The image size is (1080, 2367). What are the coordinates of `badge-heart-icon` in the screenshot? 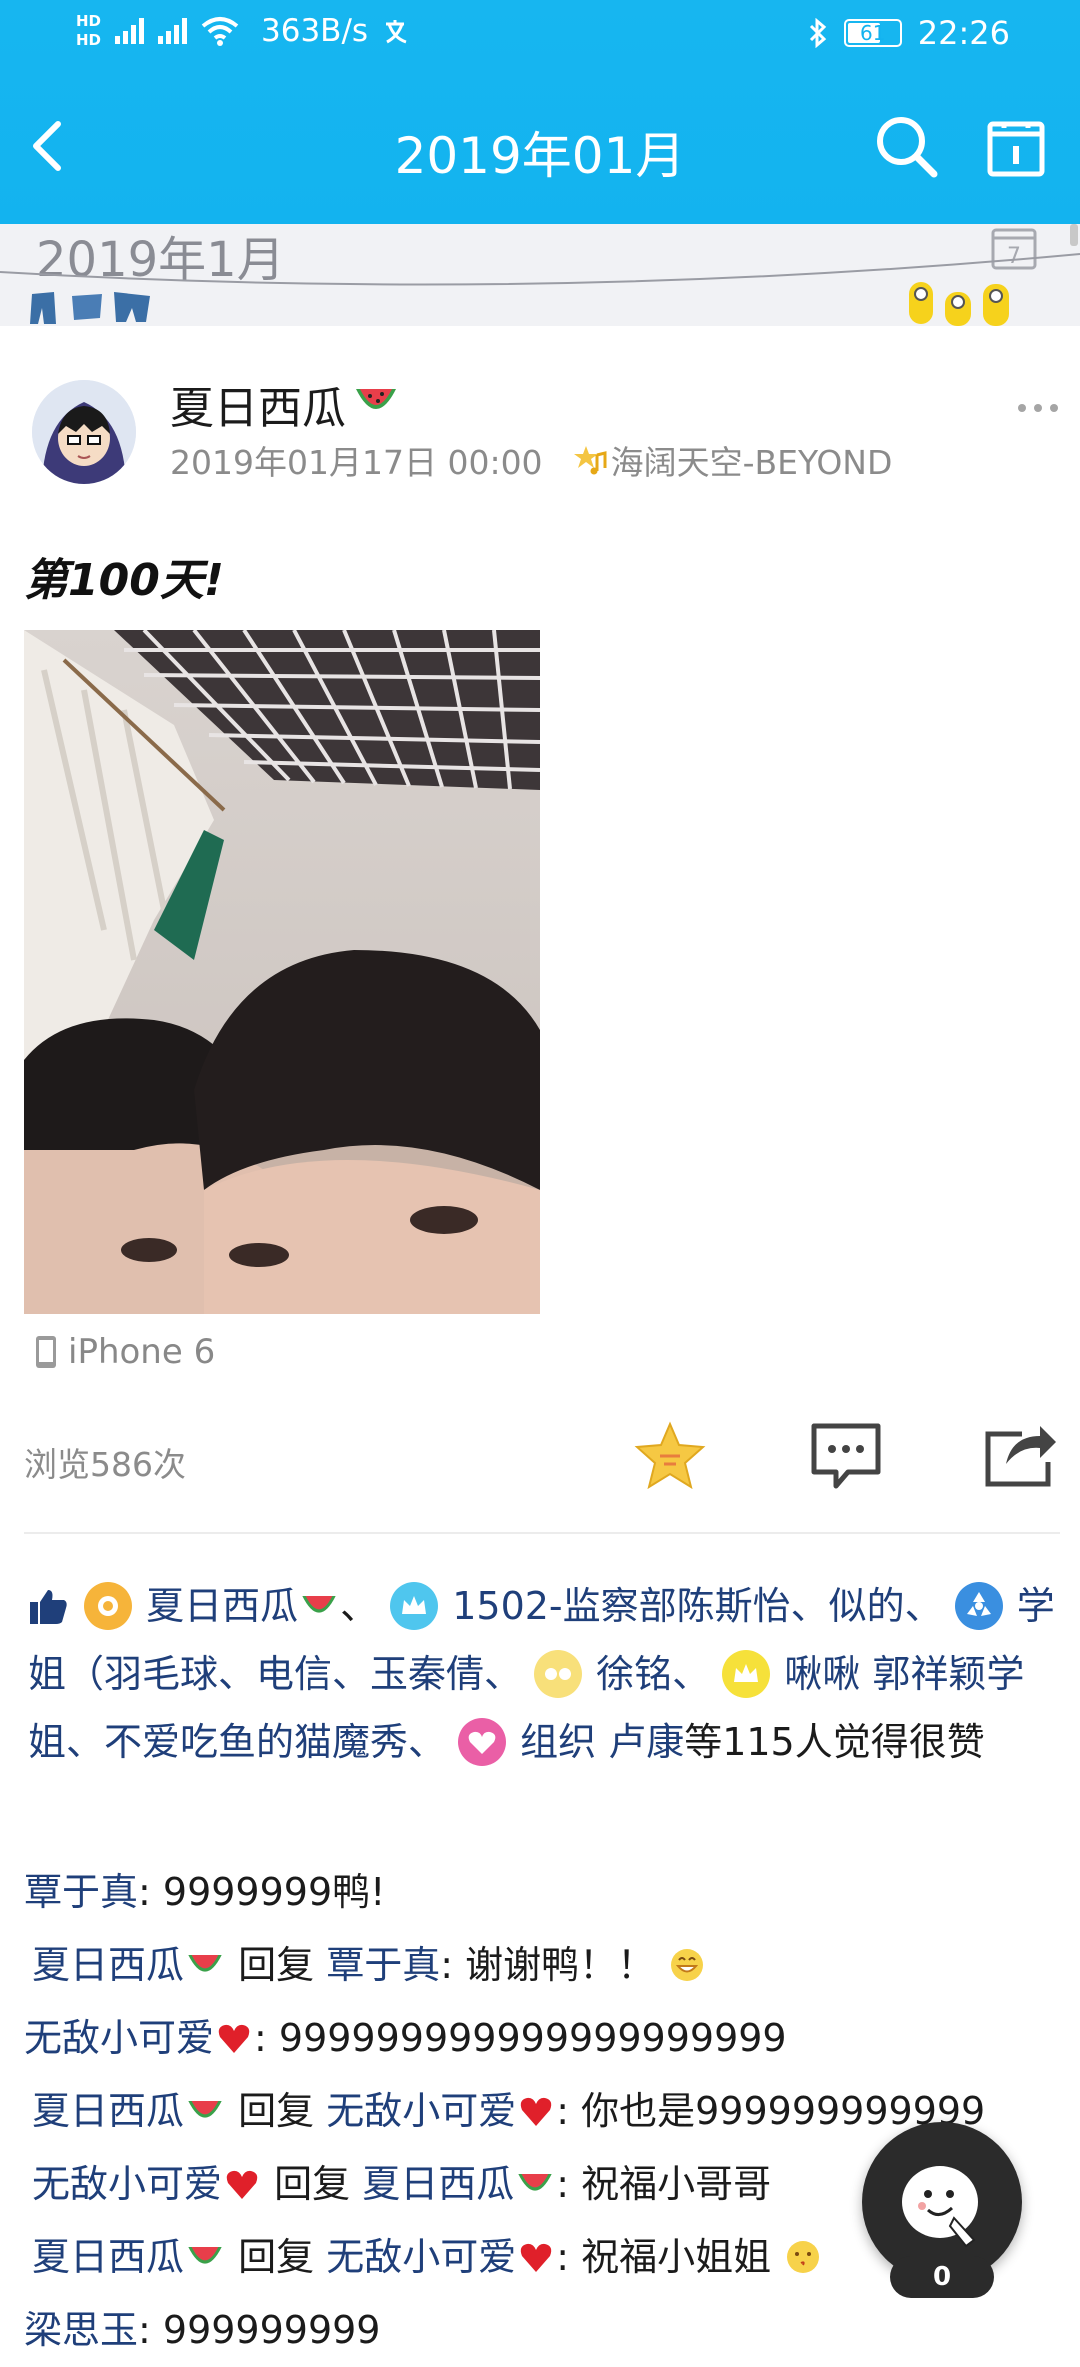 It's located at (482, 1741).